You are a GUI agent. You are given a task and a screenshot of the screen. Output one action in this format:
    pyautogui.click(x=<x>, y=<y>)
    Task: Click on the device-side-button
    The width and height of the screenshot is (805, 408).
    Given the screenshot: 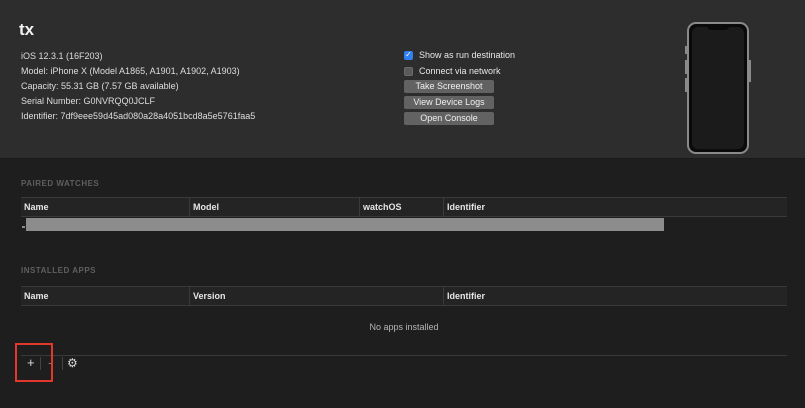 What is the action you would take?
    pyautogui.click(x=686, y=50)
    